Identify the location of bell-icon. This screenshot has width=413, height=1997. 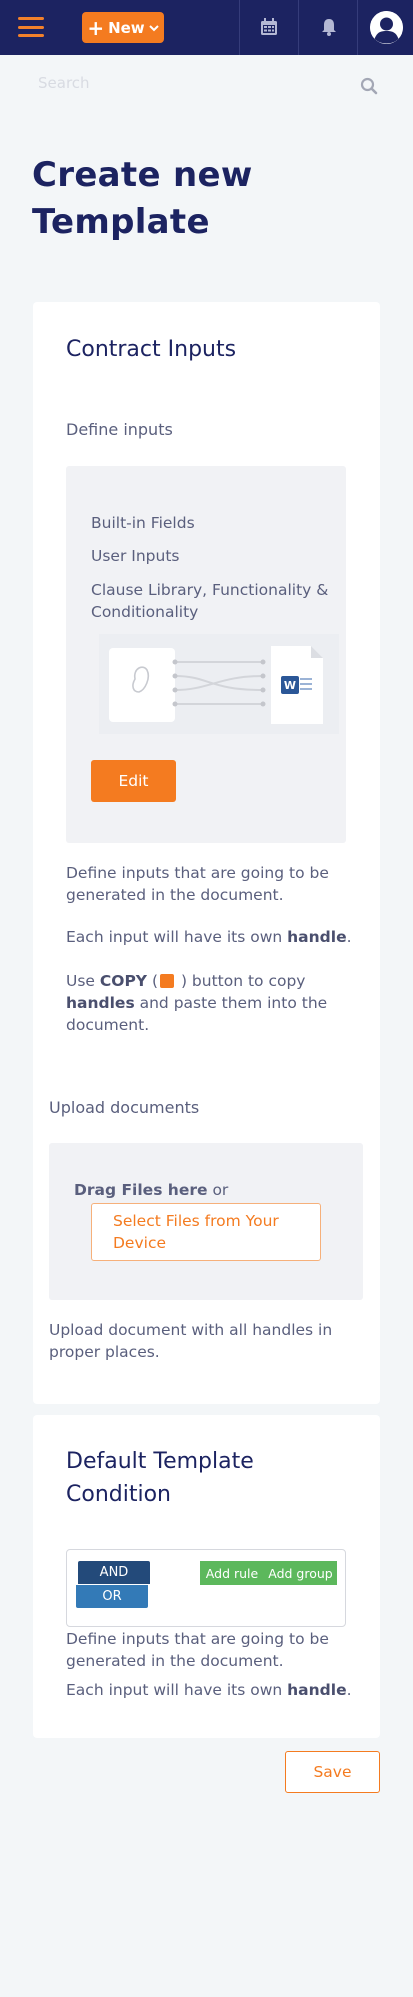
(329, 27).